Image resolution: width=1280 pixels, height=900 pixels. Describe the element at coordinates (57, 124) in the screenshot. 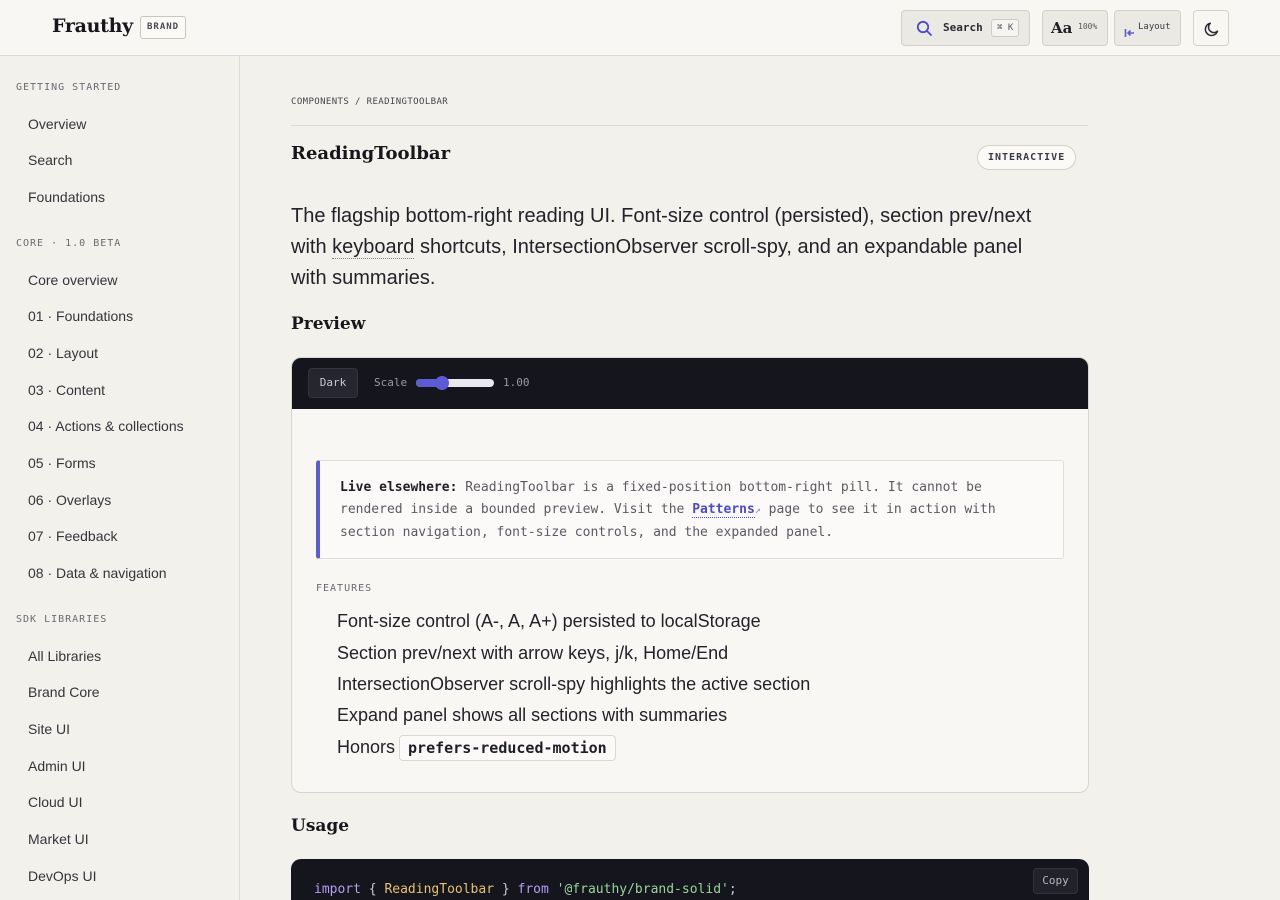

I see `sidebar-item-overview: Overview` at that location.